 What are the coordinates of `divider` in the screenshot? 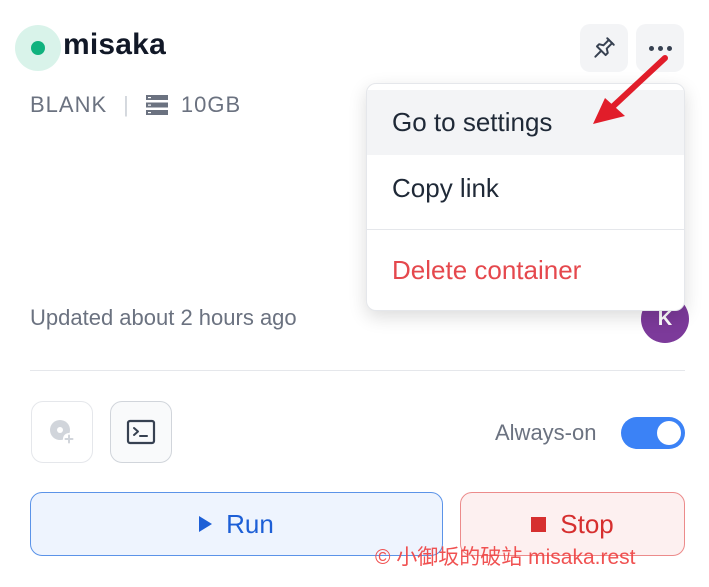 It's located at (357, 370).